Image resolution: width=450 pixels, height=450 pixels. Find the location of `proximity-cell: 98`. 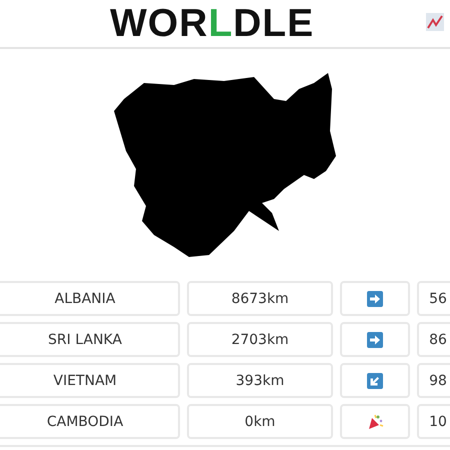

proximity-cell: 98 is located at coordinates (433, 380).